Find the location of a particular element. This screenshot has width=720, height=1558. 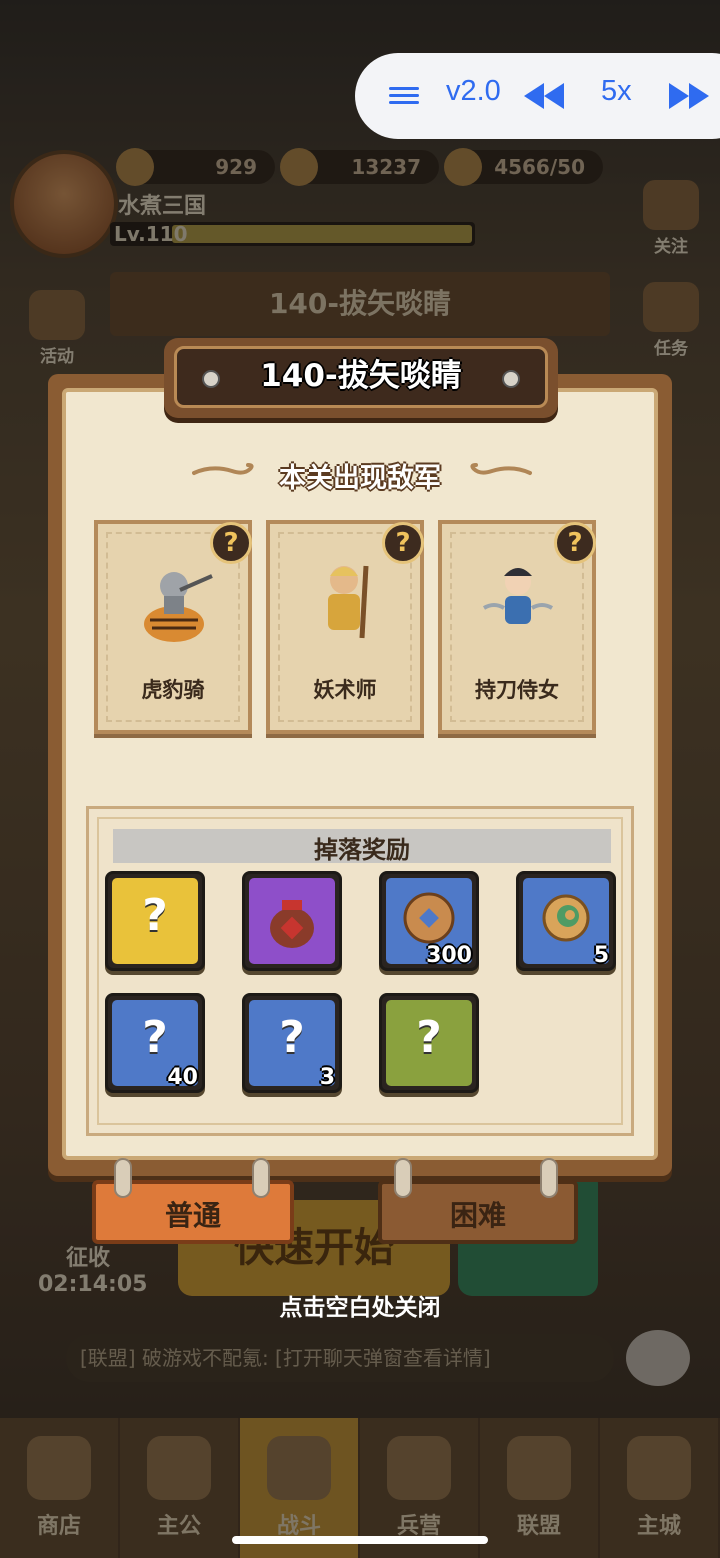

mystery-scroll-icon: ? is located at coordinates (155, 1037).